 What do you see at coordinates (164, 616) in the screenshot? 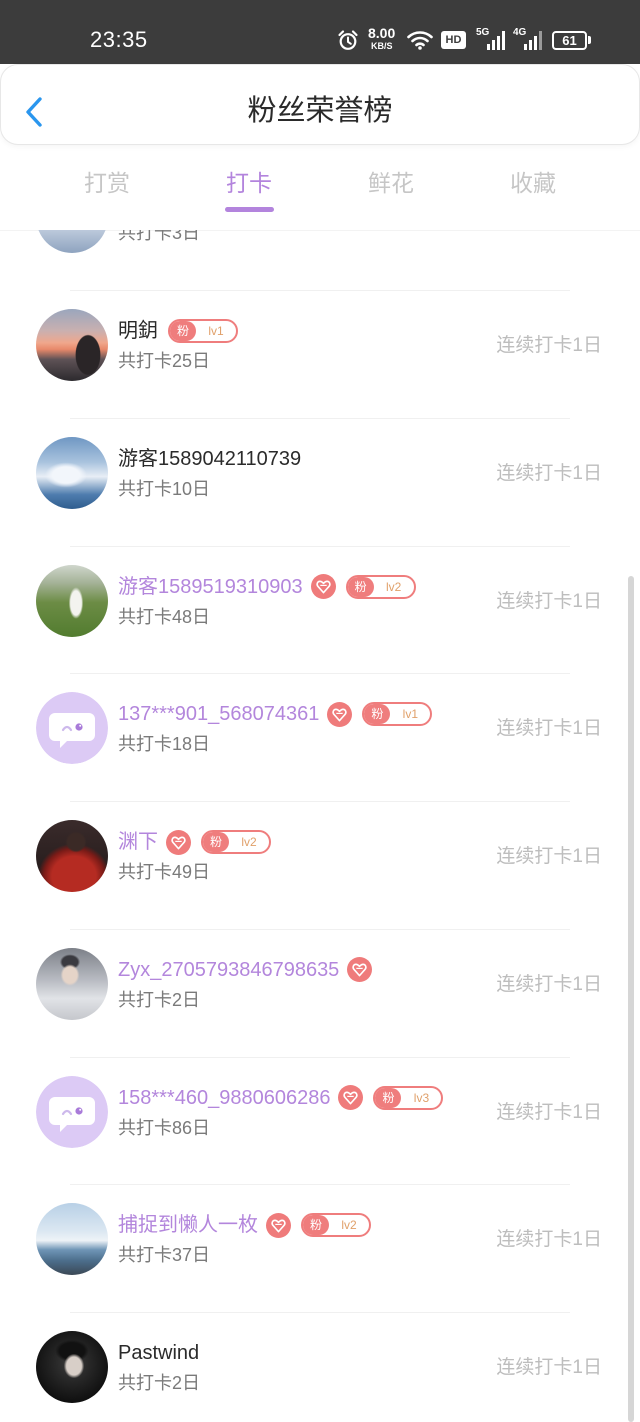
I see `total-checkin-count: 共打卡48日` at bounding box center [164, 616].